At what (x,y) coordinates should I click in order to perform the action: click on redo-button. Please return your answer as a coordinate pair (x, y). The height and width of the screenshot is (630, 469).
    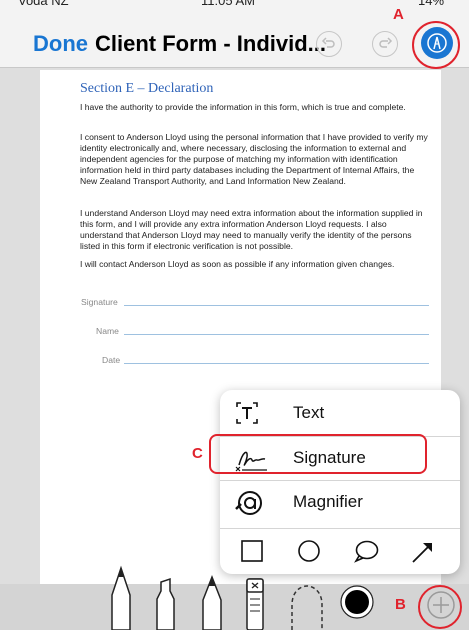
    Looking at the image, I should click on (385, 44).